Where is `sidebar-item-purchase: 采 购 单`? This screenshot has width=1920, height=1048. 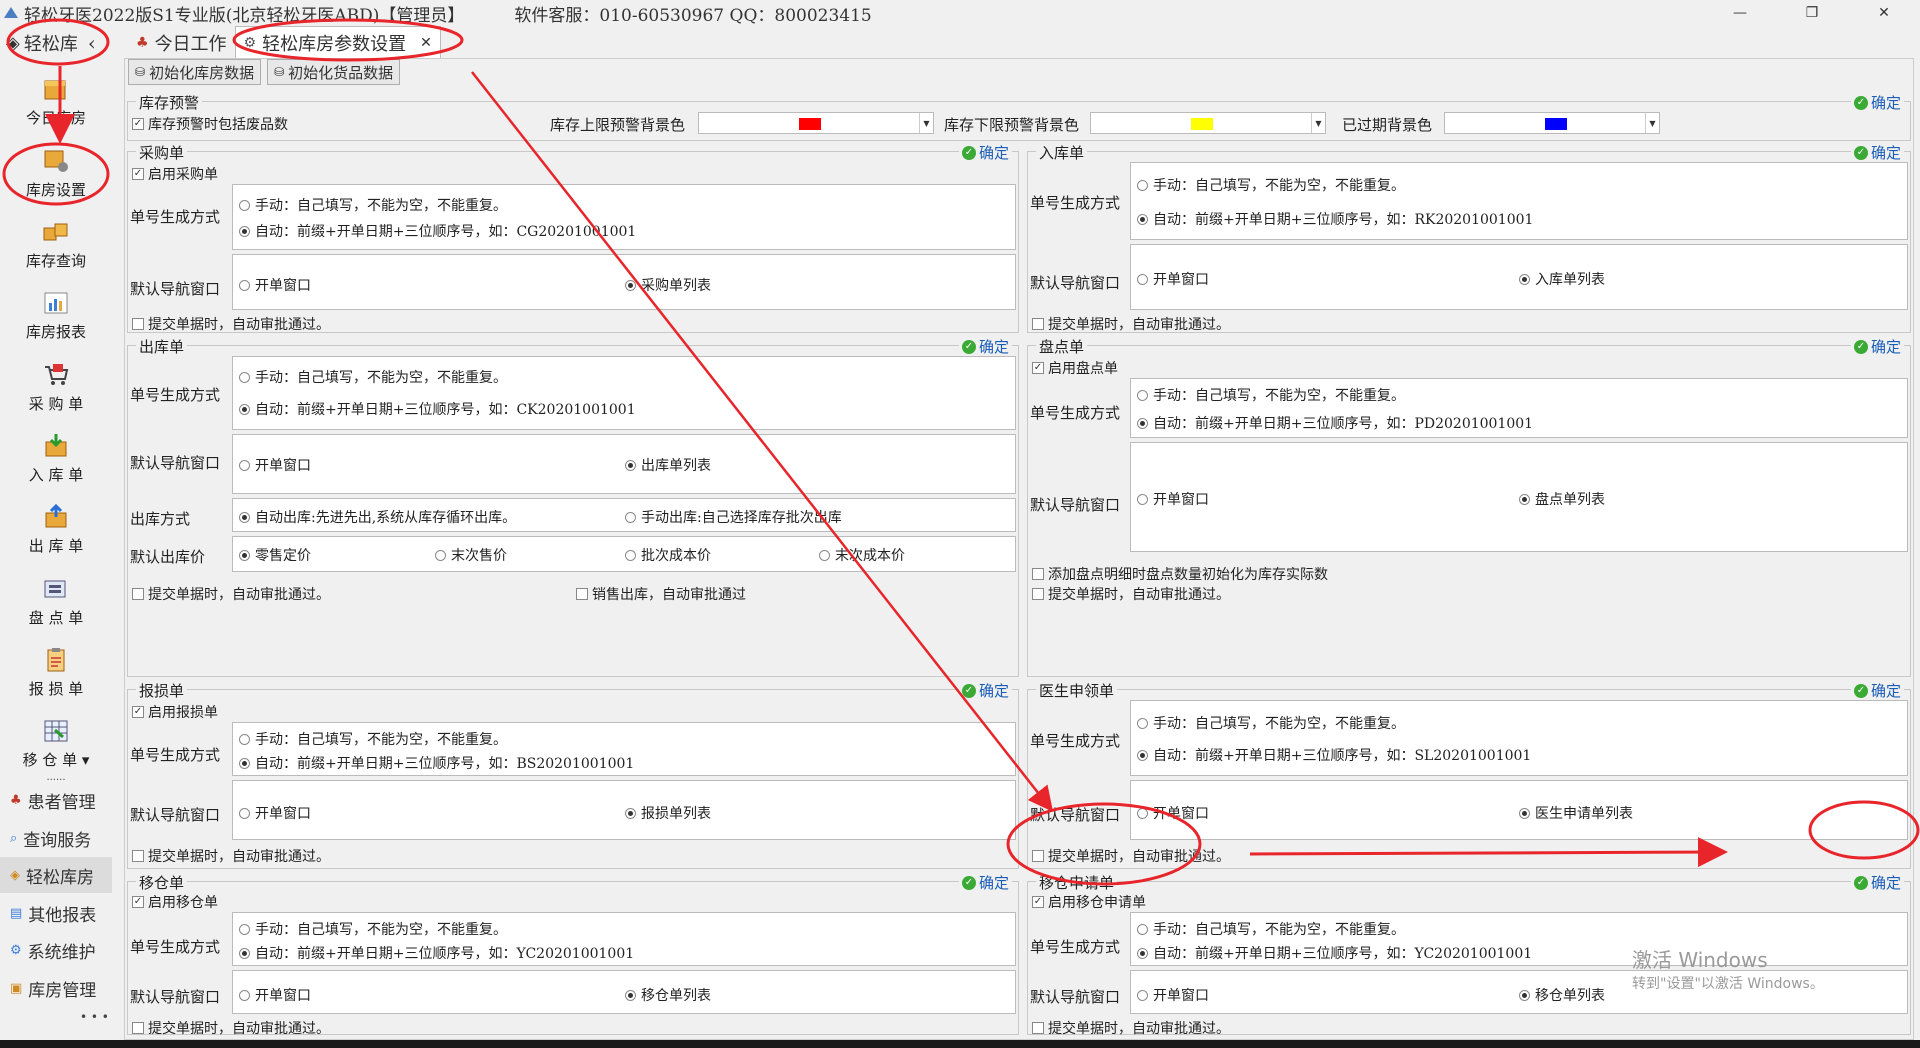
sidebar-item-purchase: 采 购 单 is located at coordinates (56, 380).